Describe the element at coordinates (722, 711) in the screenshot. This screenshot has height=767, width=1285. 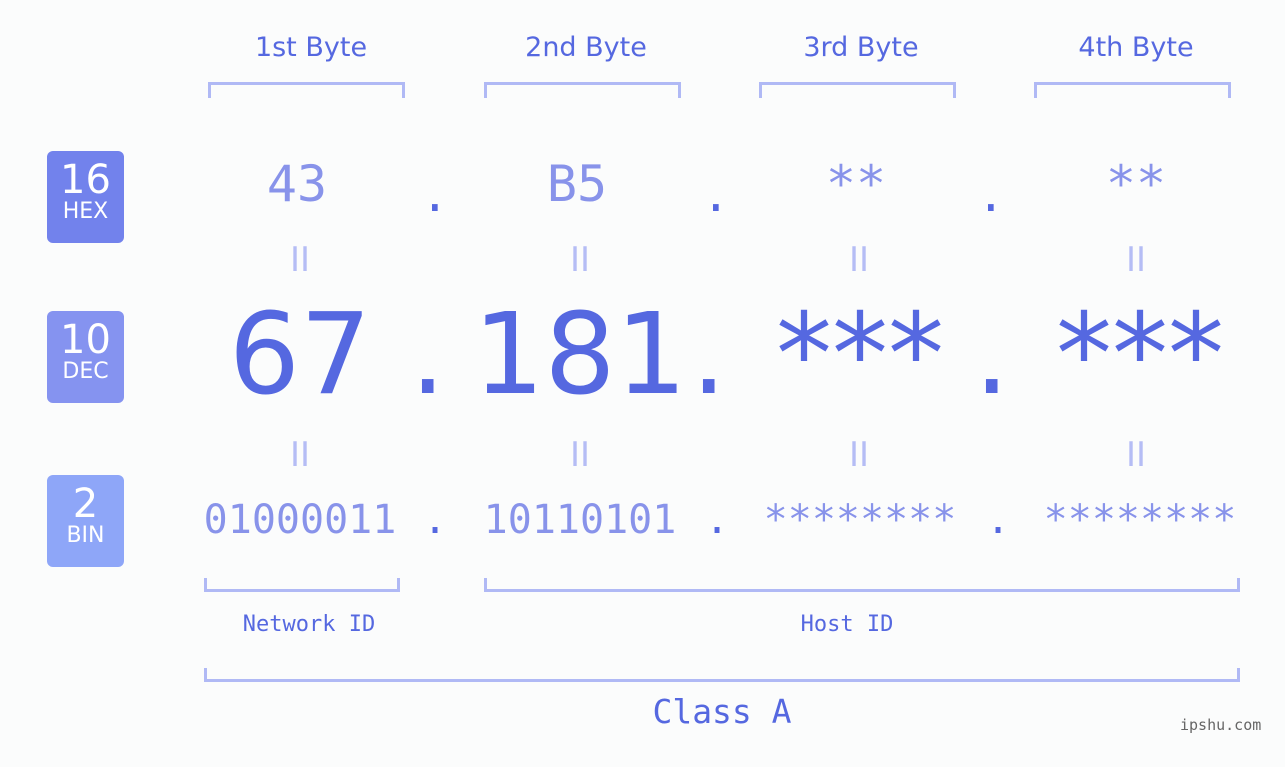
I see `class-label: Class A` at that location.